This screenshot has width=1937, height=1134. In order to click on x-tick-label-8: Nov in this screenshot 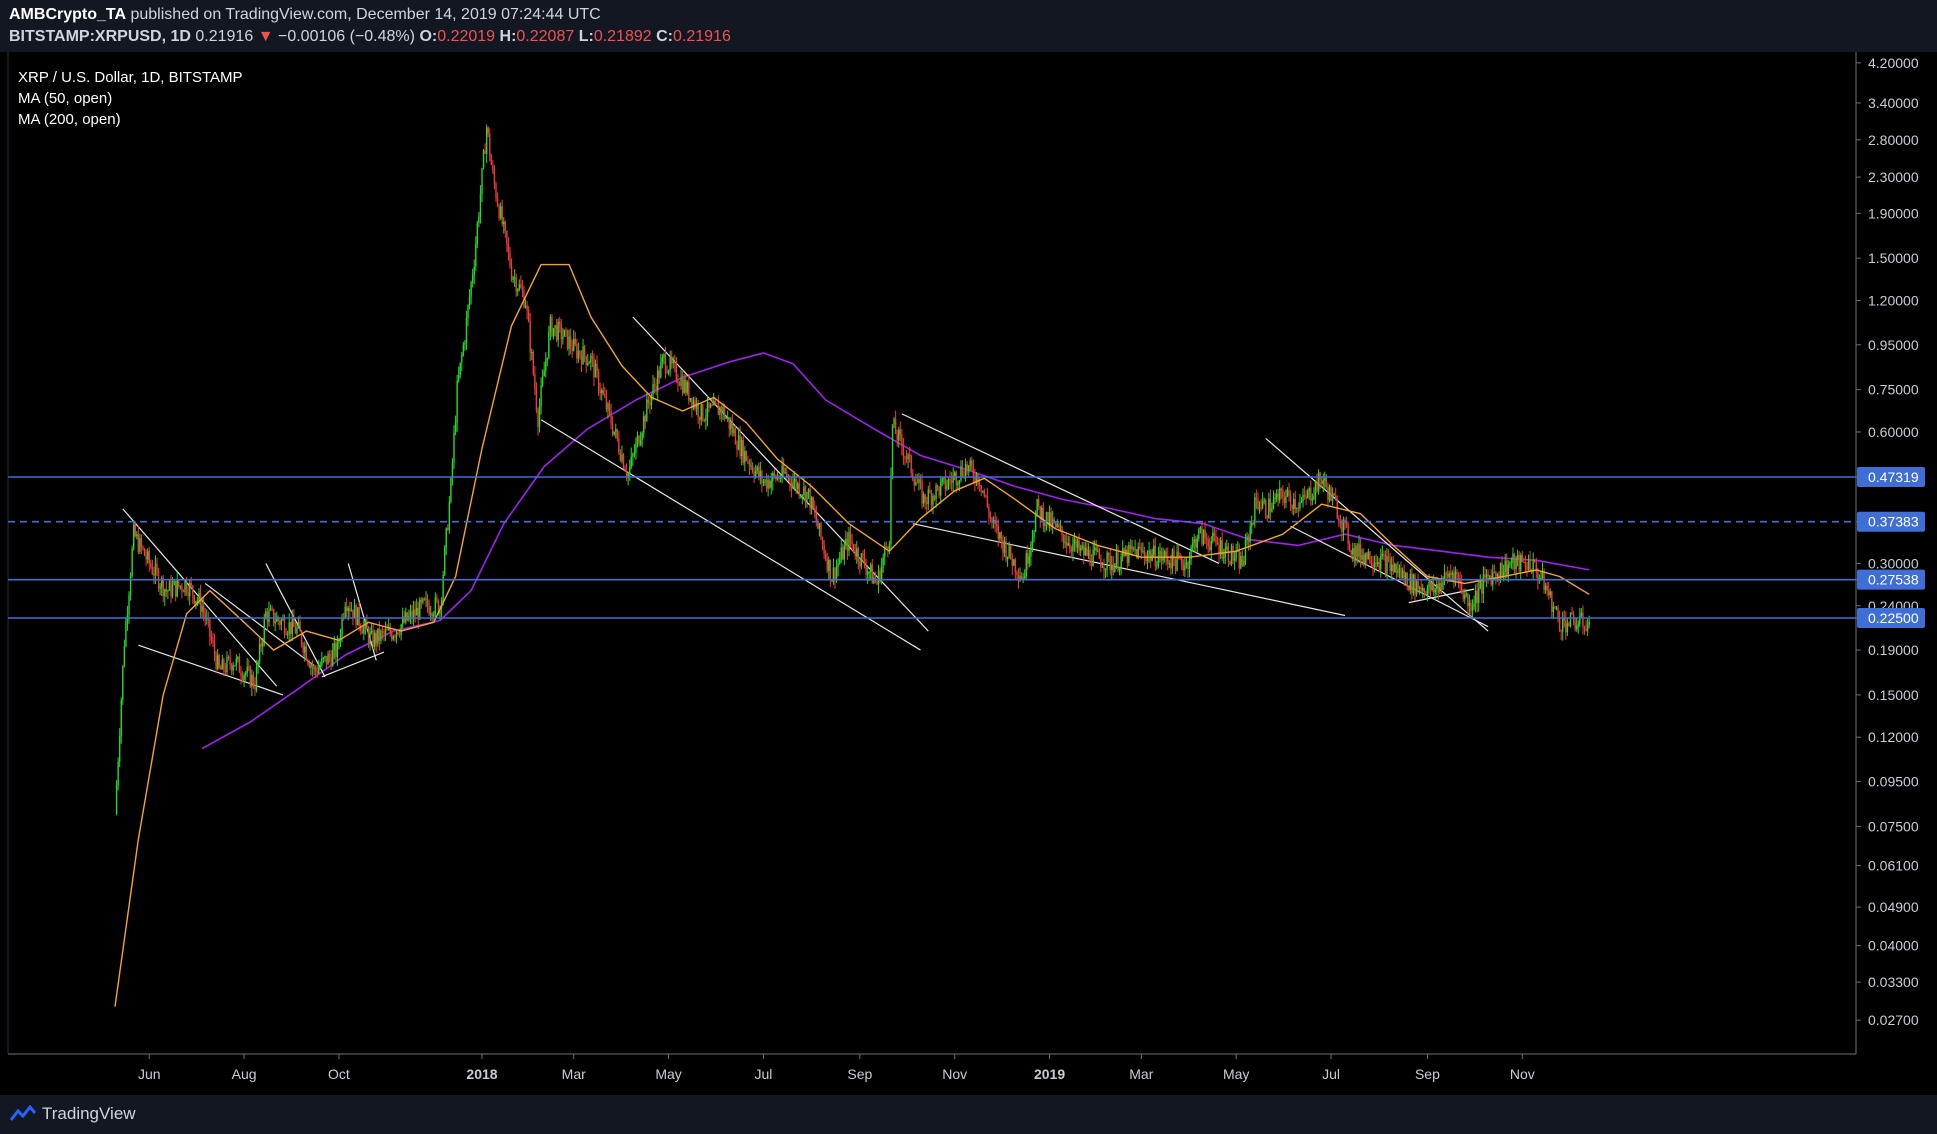, I will do `click(954, 1074)`.